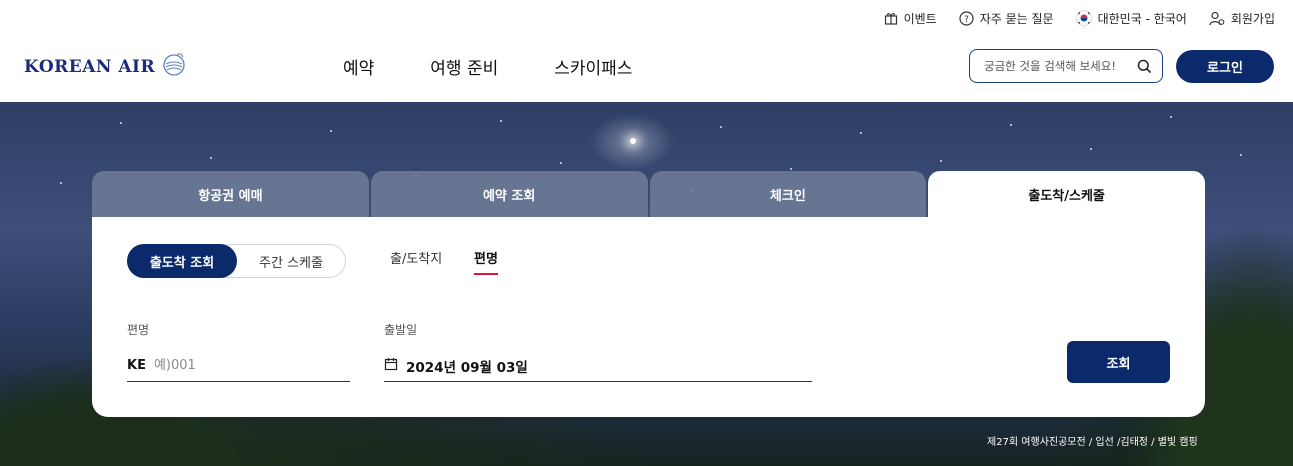 The height and width of the screenshot is (466, 1293). What do you see at coordinates (230, 194) in the screenshot?
I see `tab-flight-booking: 항공권 예매` at bounding box center [230, 194].